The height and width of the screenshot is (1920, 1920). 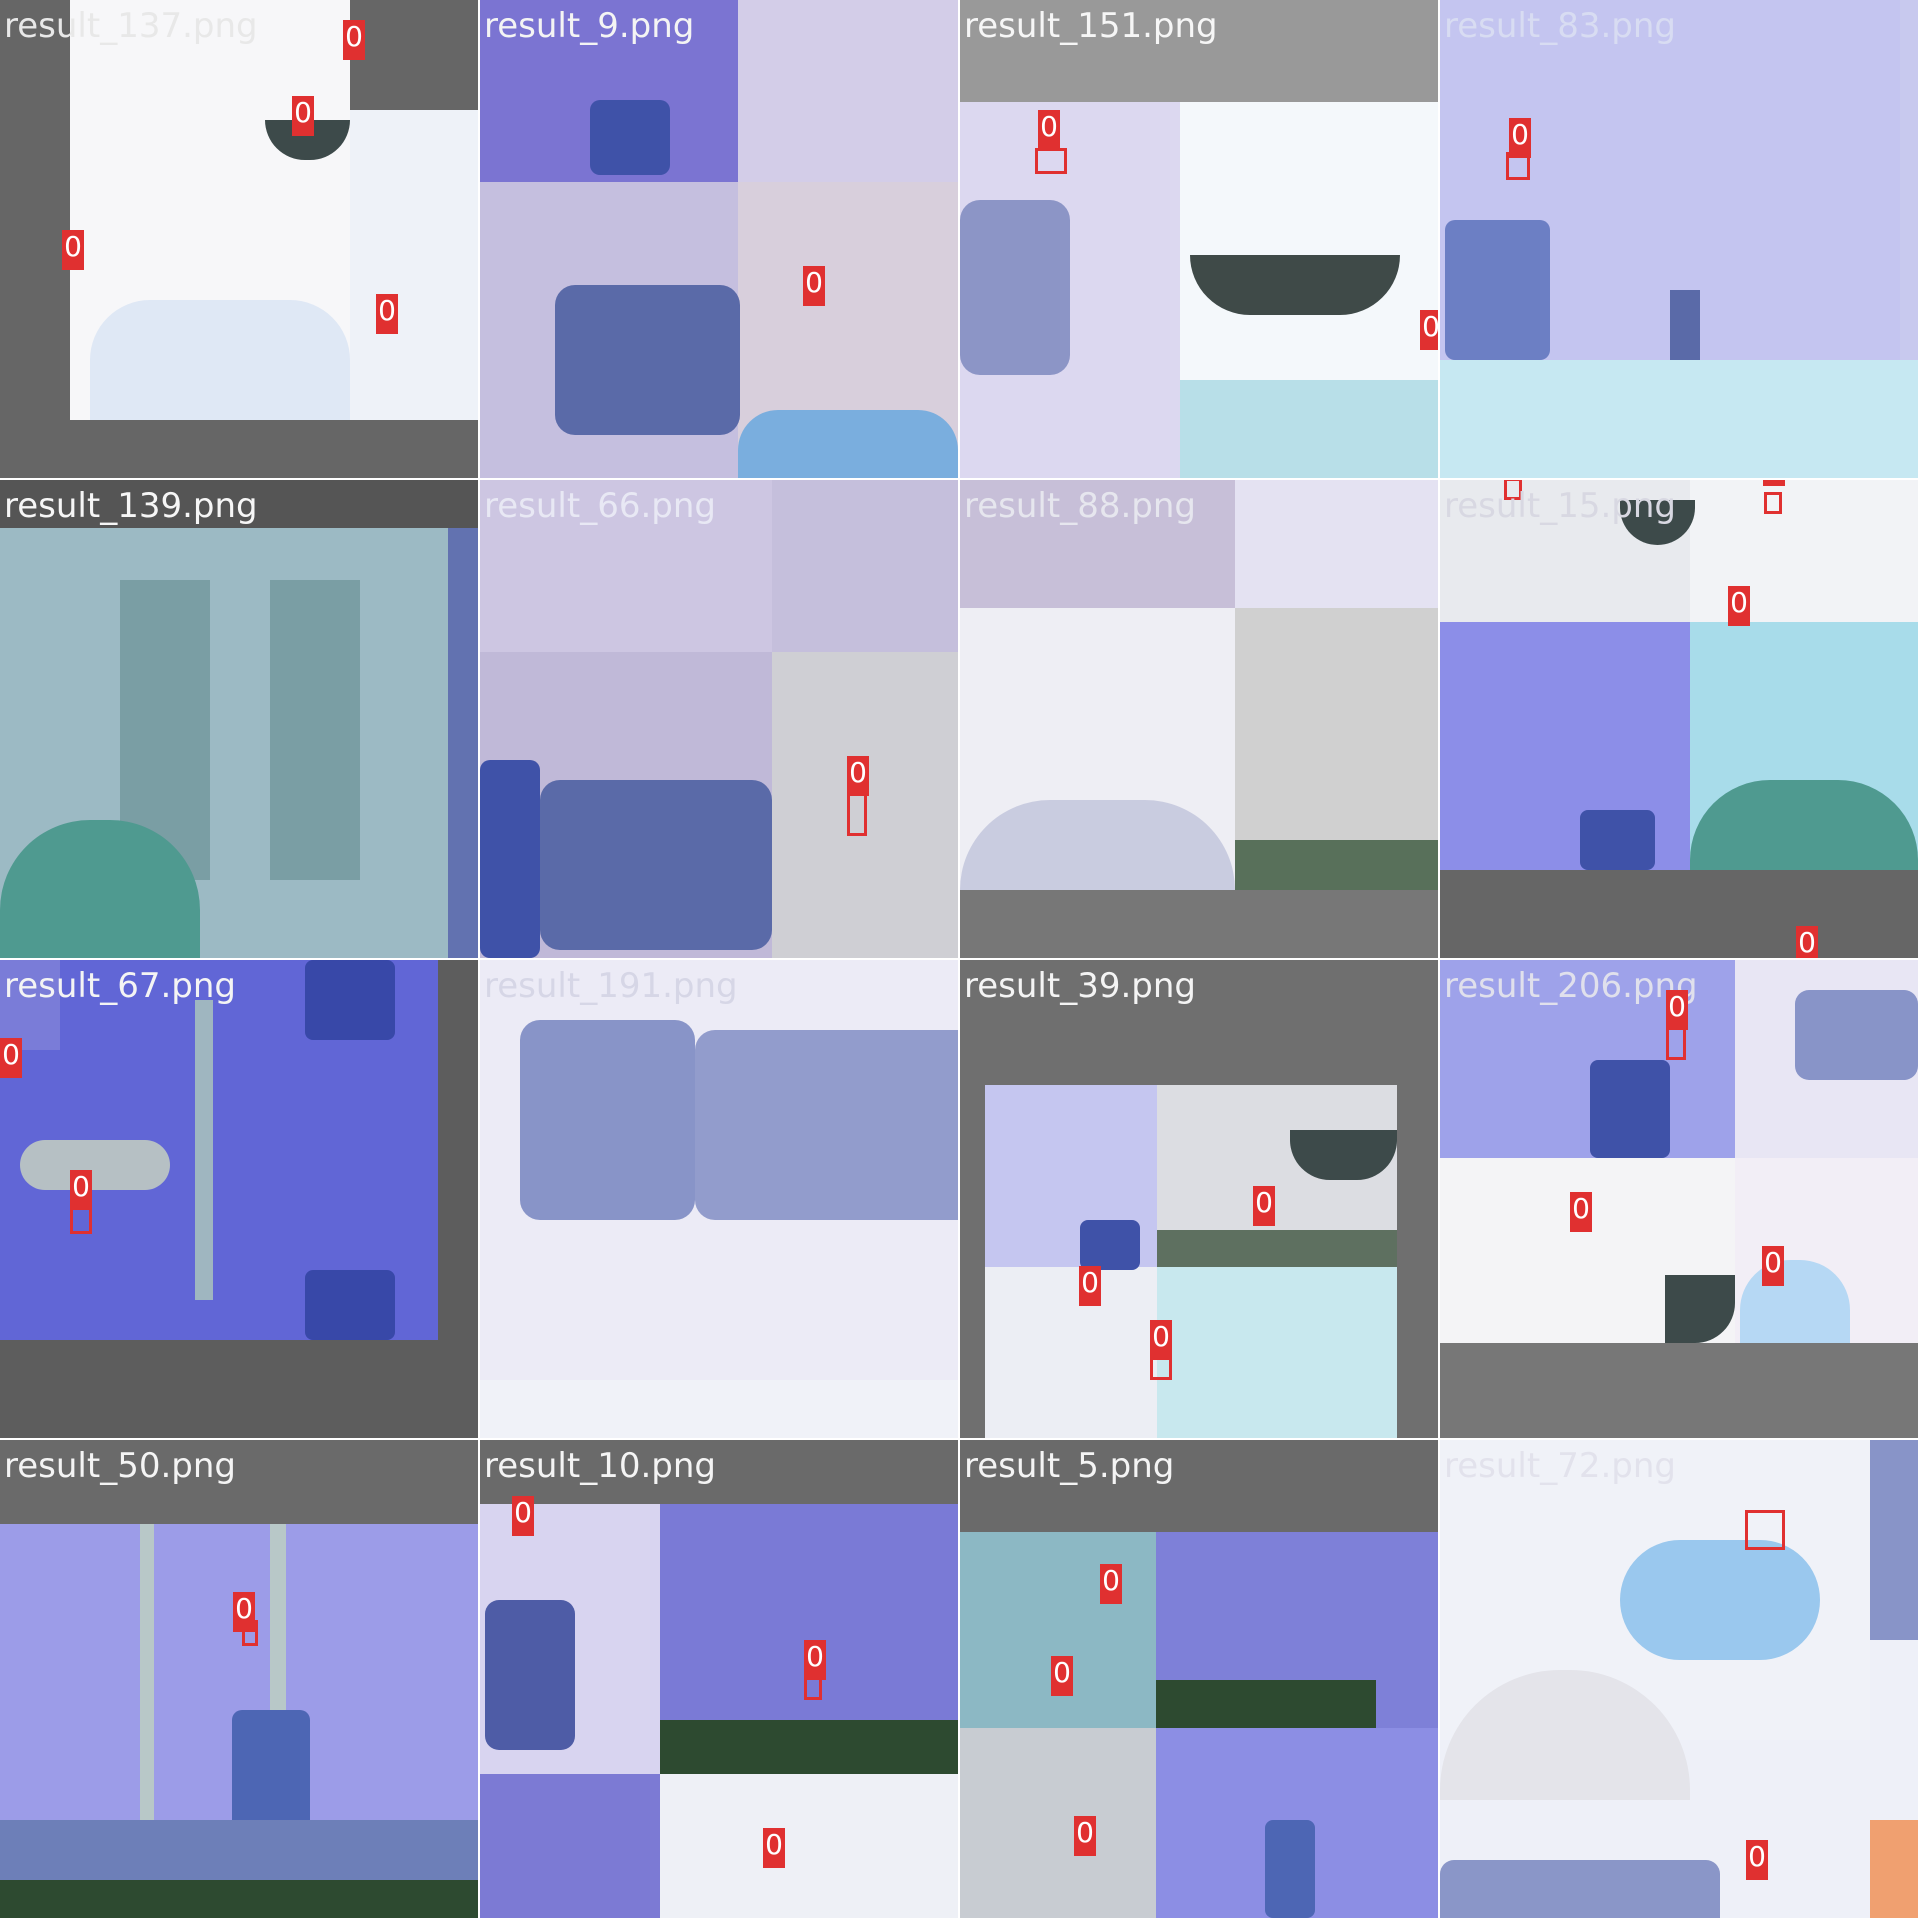 I want to click on tile-filename: result_88.png, so click(x=1080, y=506).